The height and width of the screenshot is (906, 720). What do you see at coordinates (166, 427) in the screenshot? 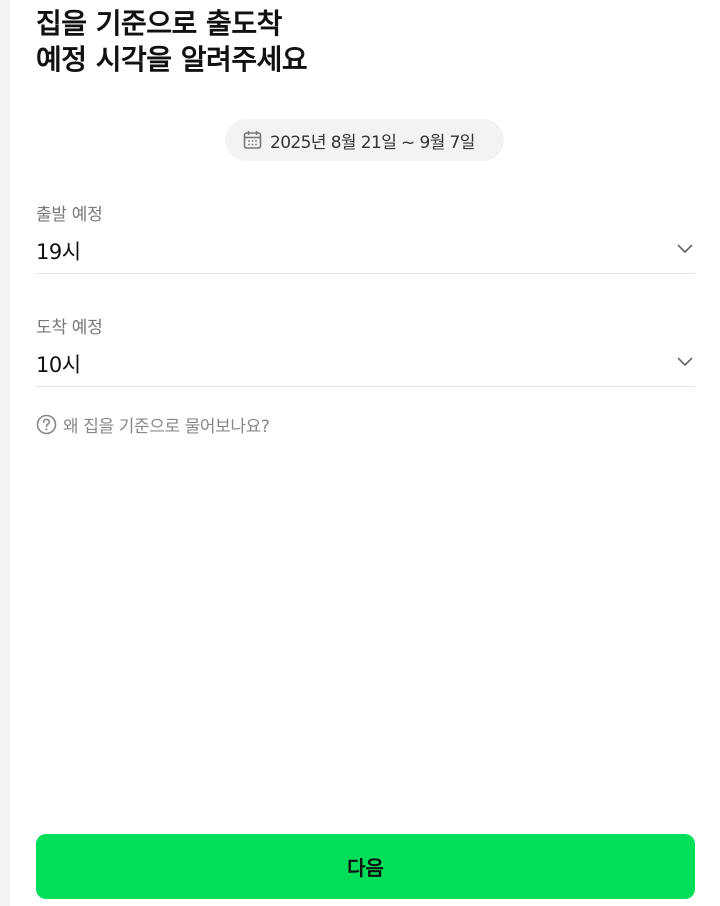
I see `help-text: 왜 집을 기준으로 물어보나요?` at bounding box center [166, 427].